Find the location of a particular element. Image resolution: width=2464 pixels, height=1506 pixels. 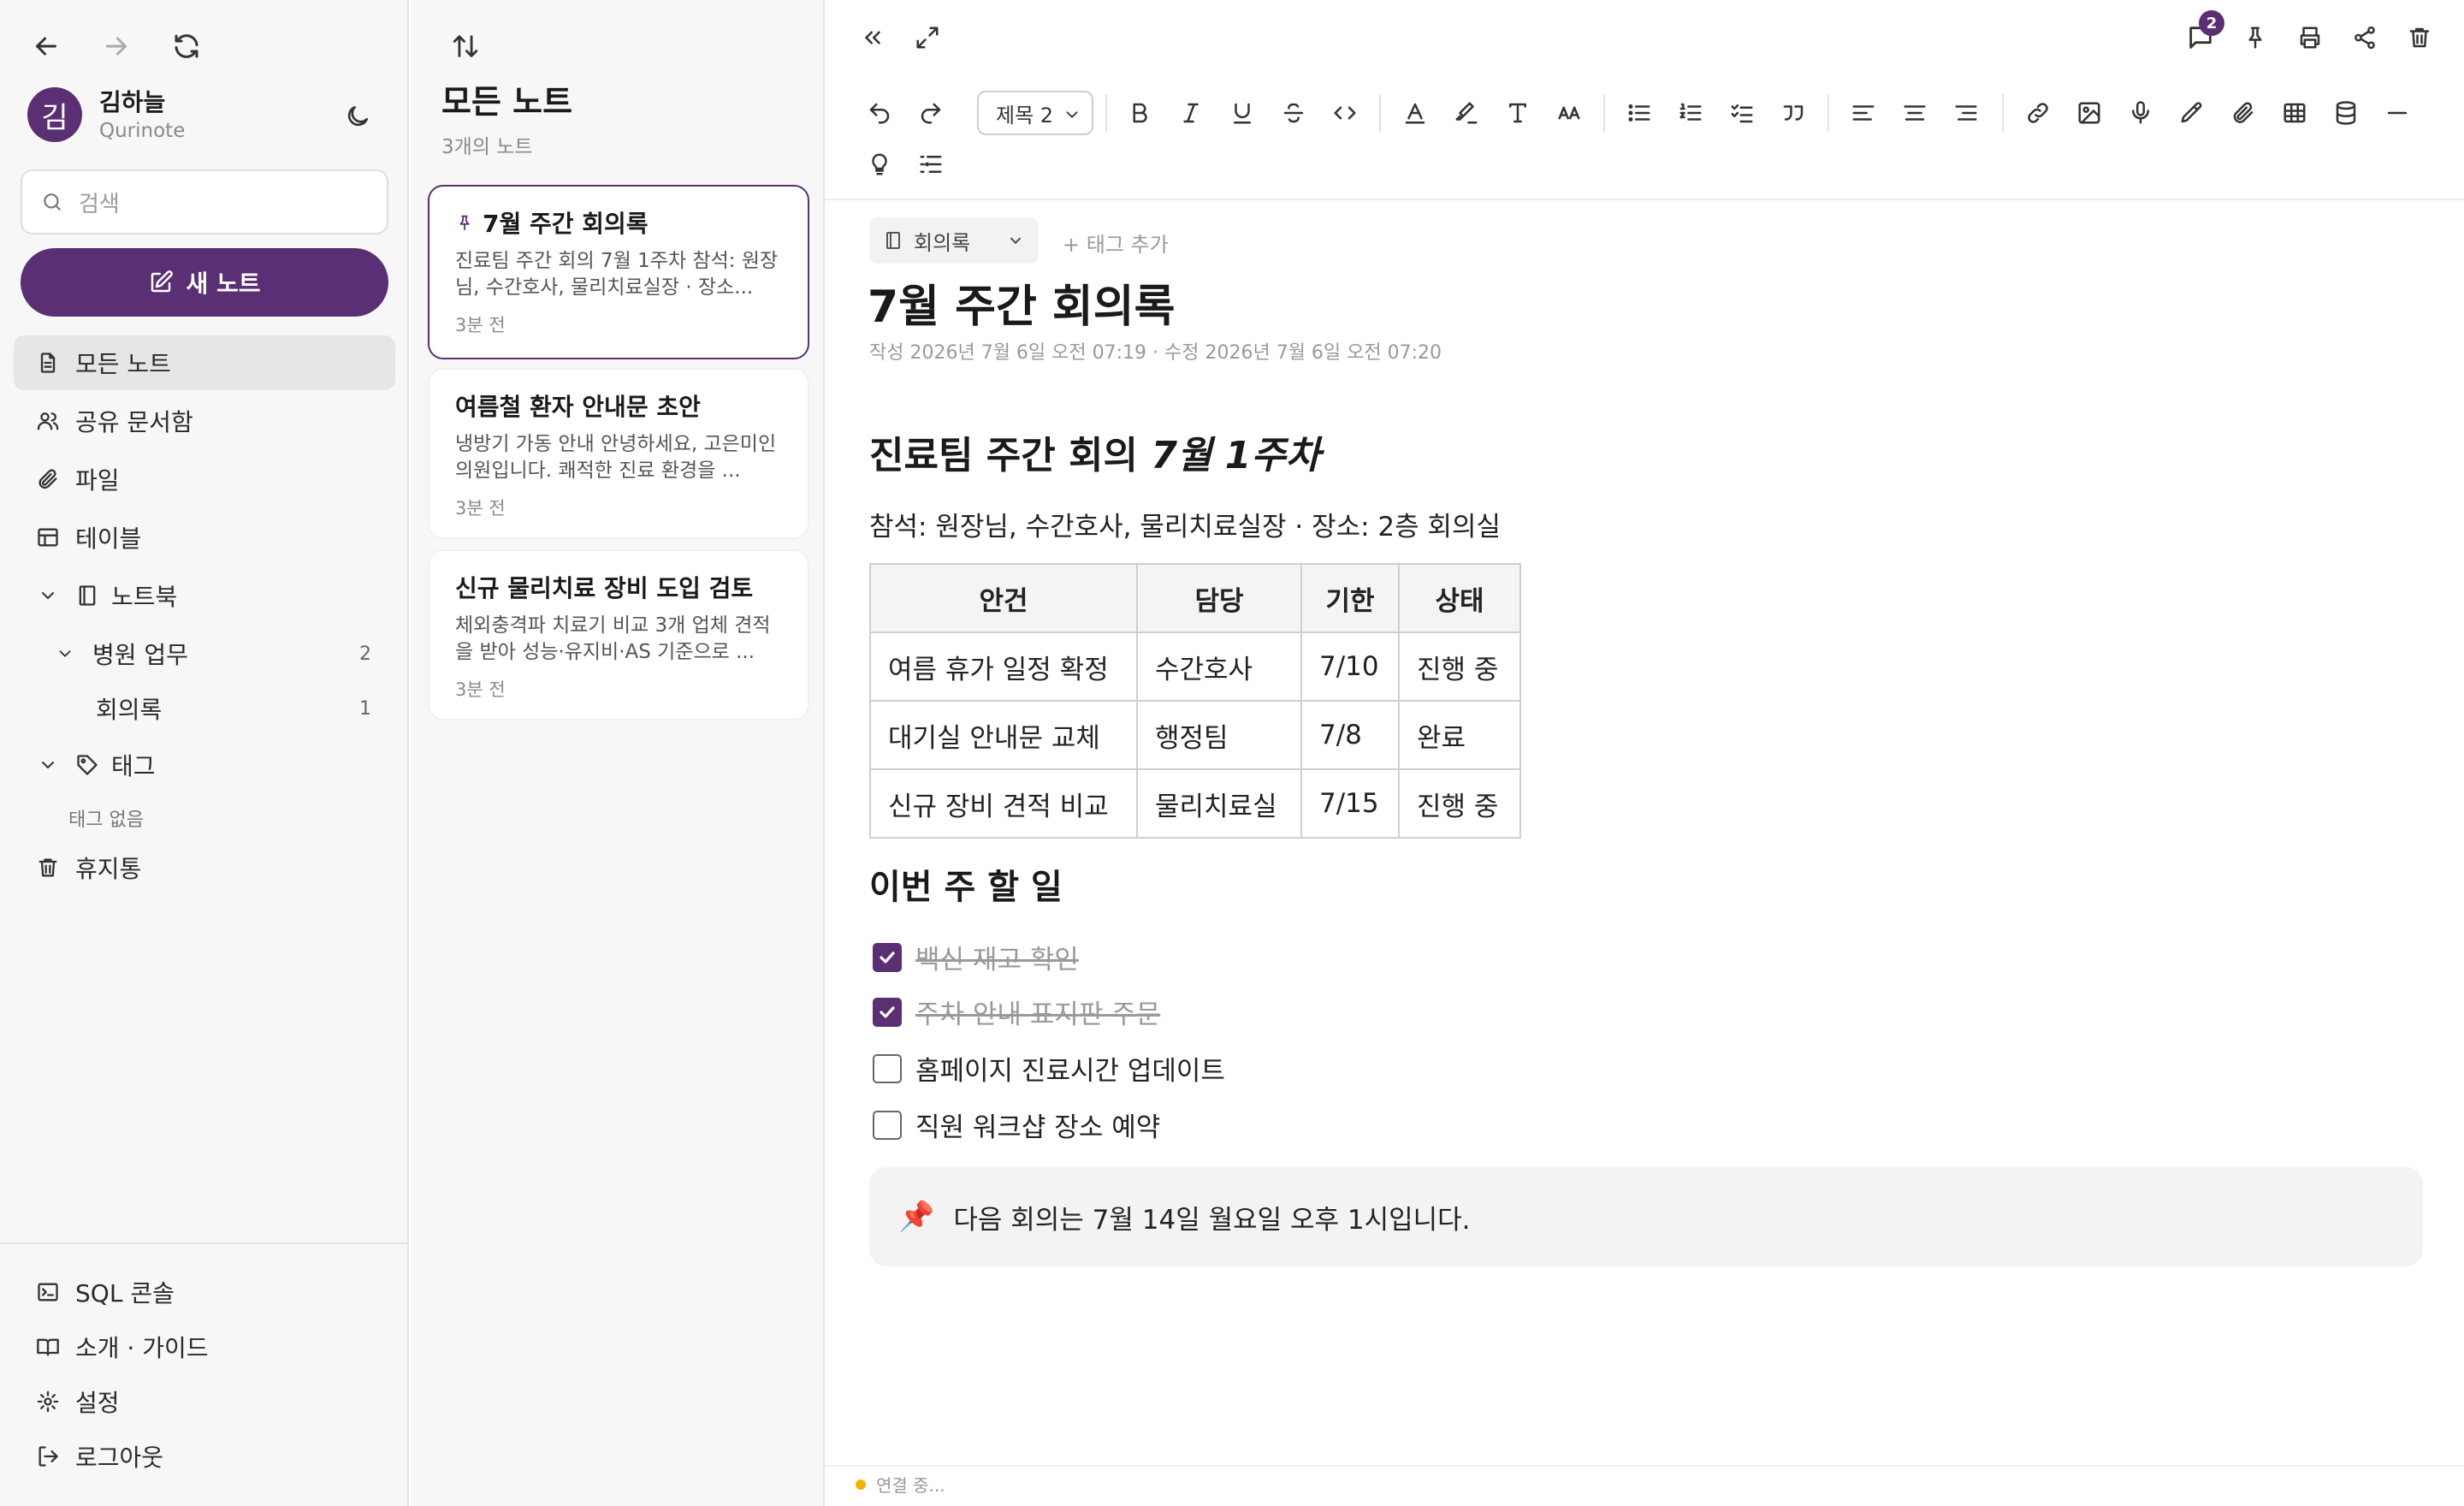

sidebar-item-logout: 로그아웃 is located at coordinates (204, 1457).